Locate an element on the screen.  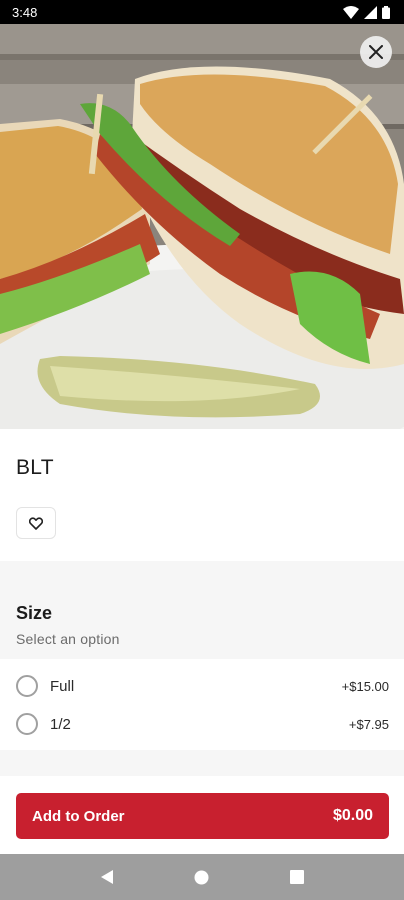
option-price: +$7.95 is located at coordinates (368, 724).